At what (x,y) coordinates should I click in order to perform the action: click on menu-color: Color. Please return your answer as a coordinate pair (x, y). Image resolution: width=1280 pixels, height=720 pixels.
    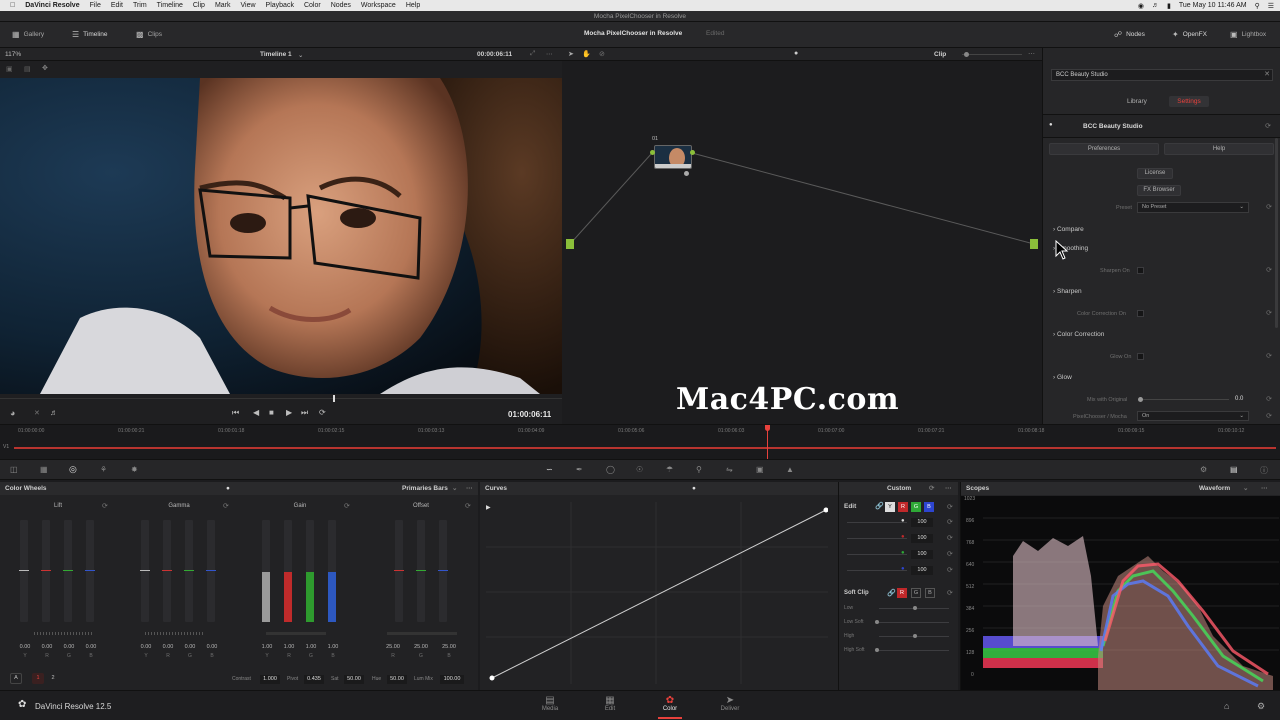
    Looking at the image, I should click on (312, 5).